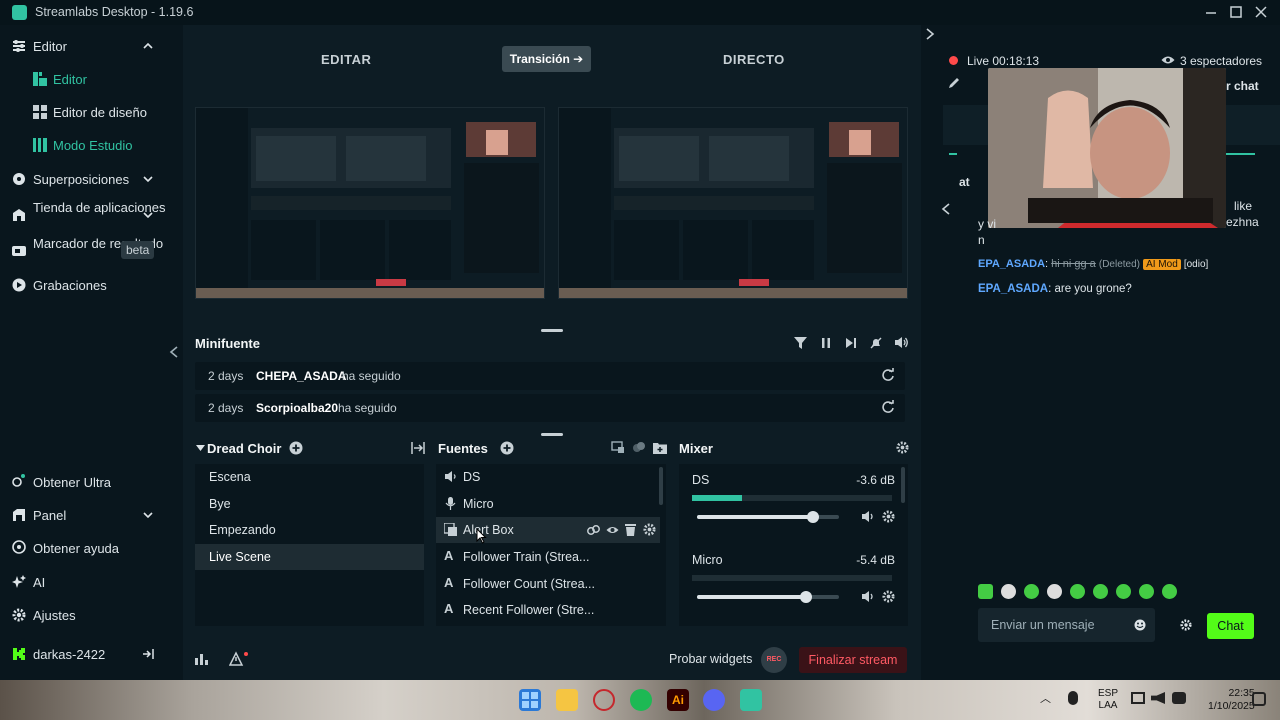  I want to click on chat-input: Enviar un mensaje, so click(1066, 625).